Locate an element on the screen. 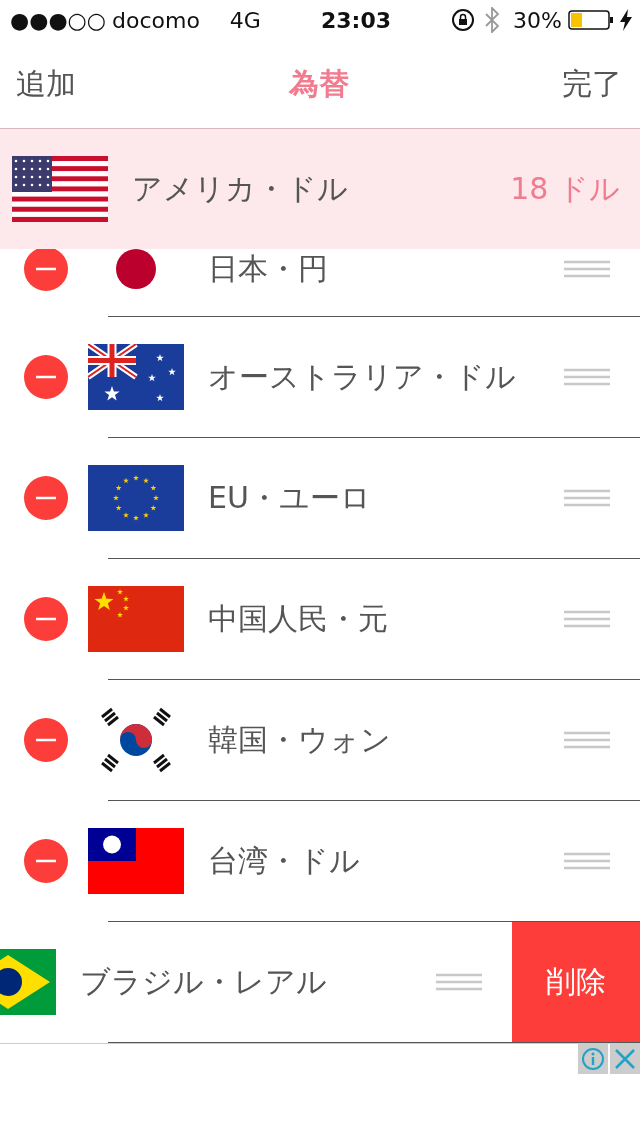 The image size is (640, 1136). delete-button: 削除 is located at coordinates (576, 982).